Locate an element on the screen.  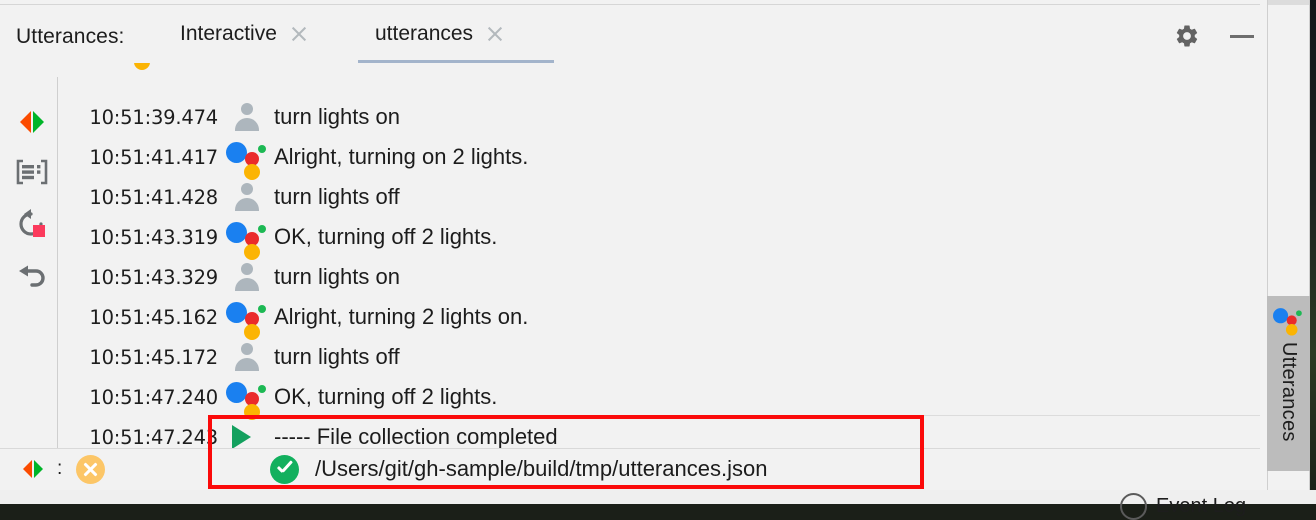
outer-bottom-strip is located at coordinates (658, 497).